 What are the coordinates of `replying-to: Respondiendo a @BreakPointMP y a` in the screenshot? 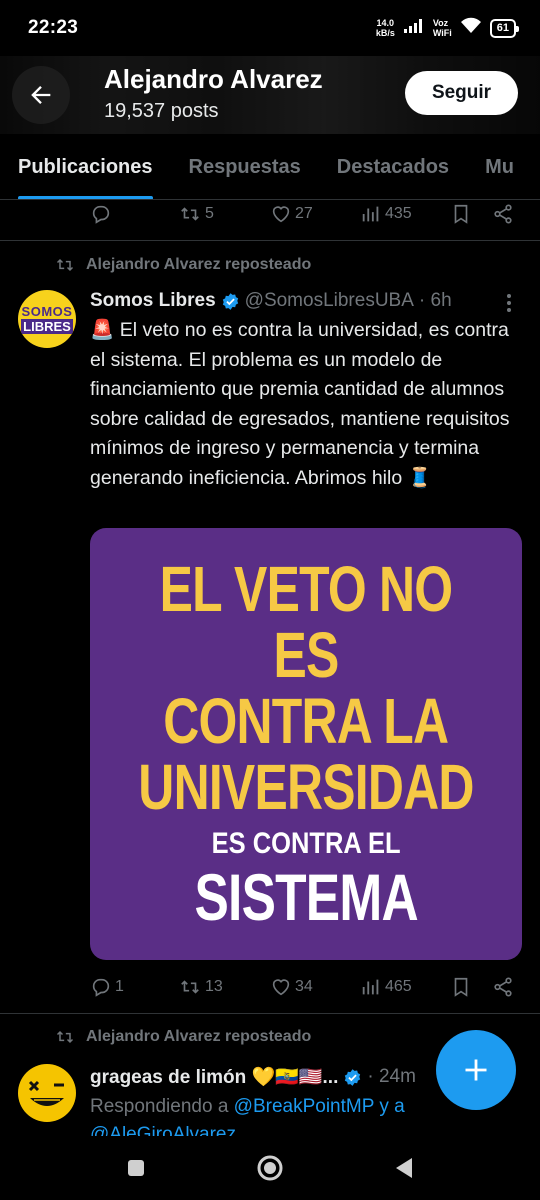 It's located at (247, 1107).